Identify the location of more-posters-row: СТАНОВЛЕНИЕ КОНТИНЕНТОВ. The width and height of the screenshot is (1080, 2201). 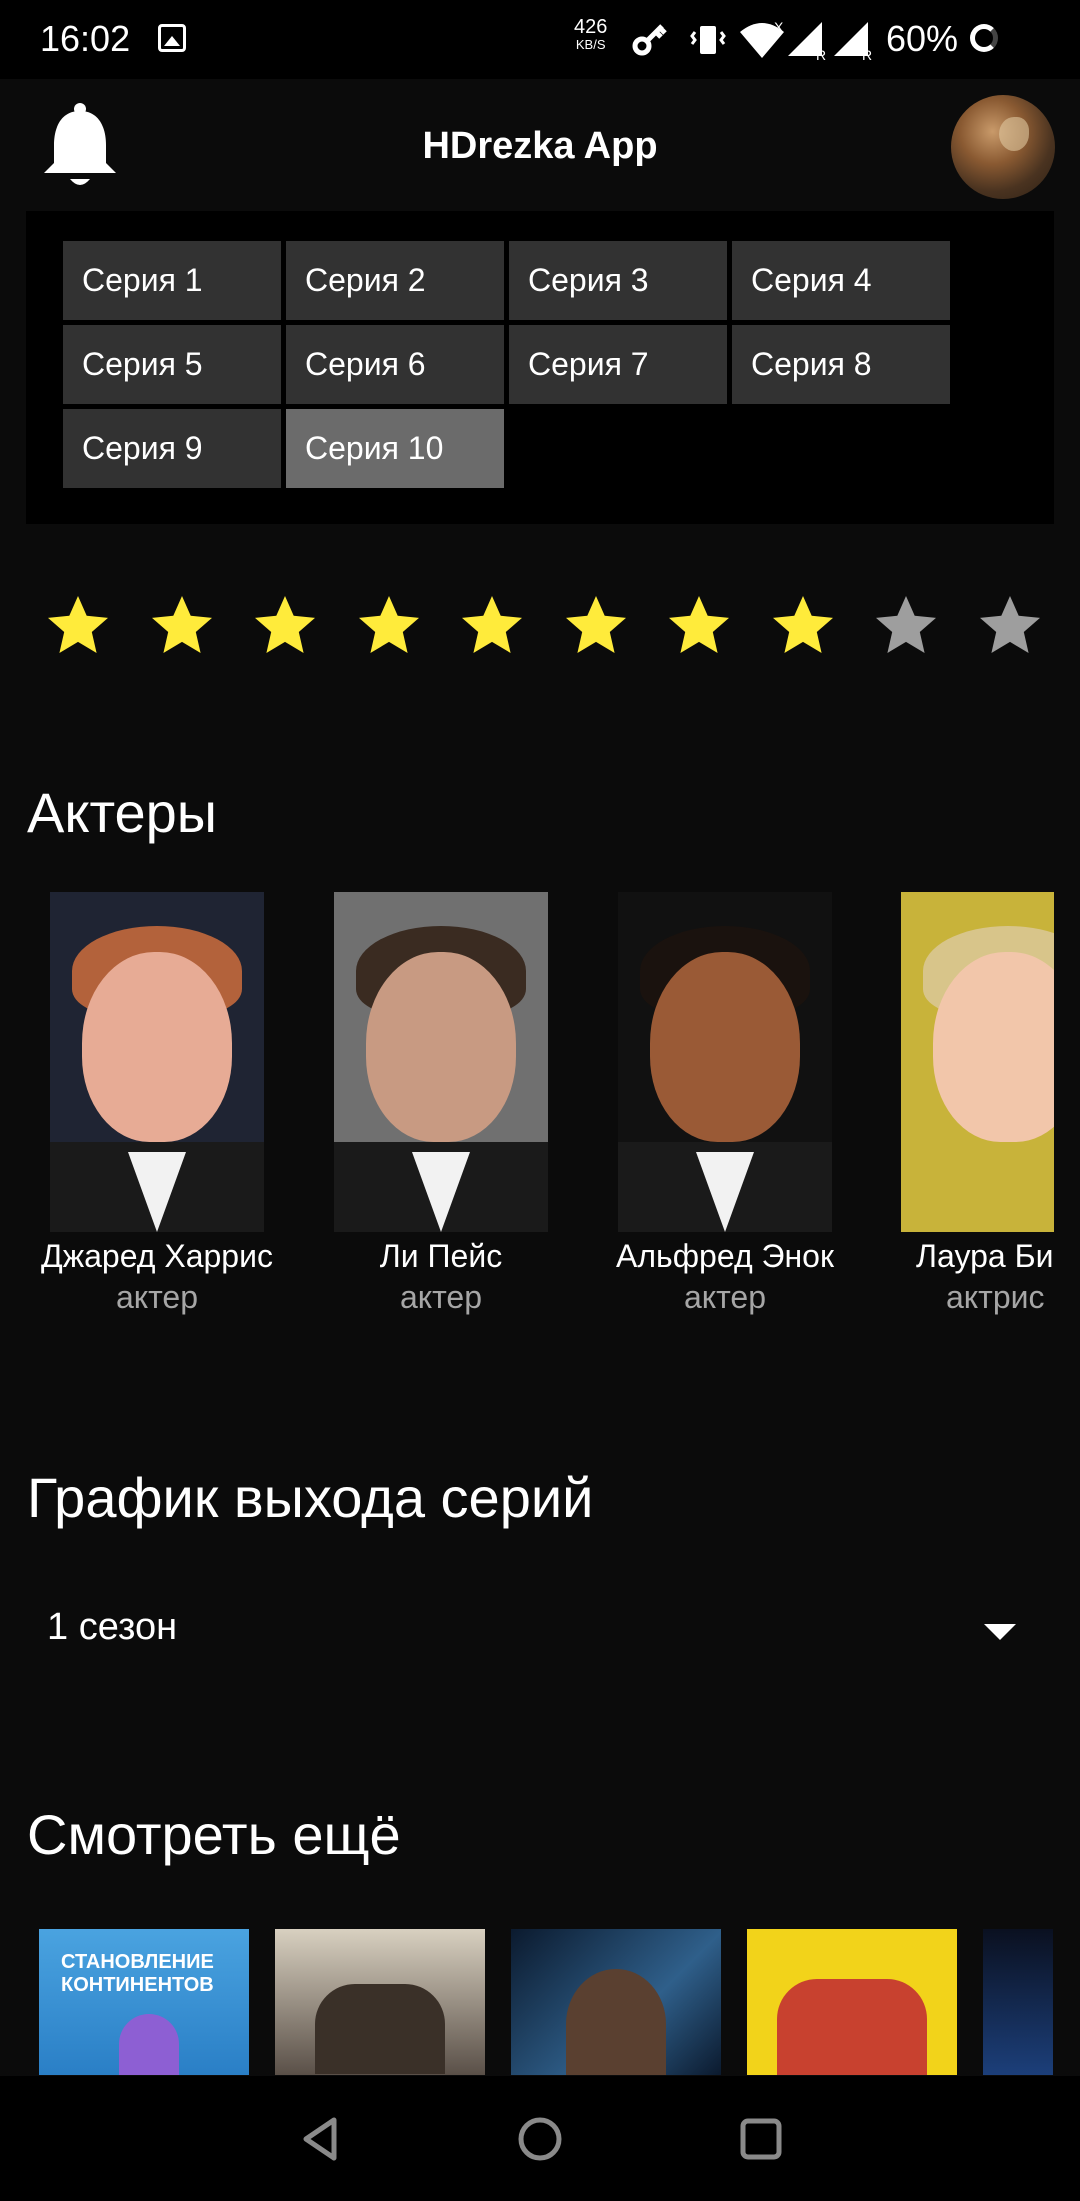
(540, 2002).